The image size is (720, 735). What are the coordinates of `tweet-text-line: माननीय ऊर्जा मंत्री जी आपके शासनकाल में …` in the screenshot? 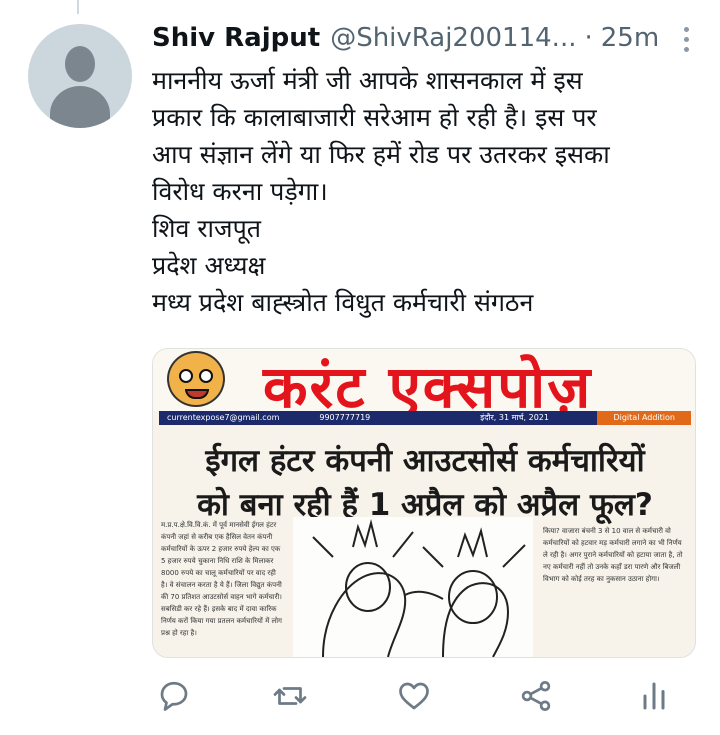 It's located at (367, 80).